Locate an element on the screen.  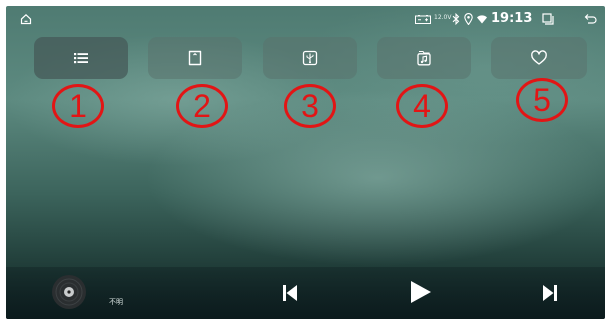
back-icon is located at coordinates (590, 19).